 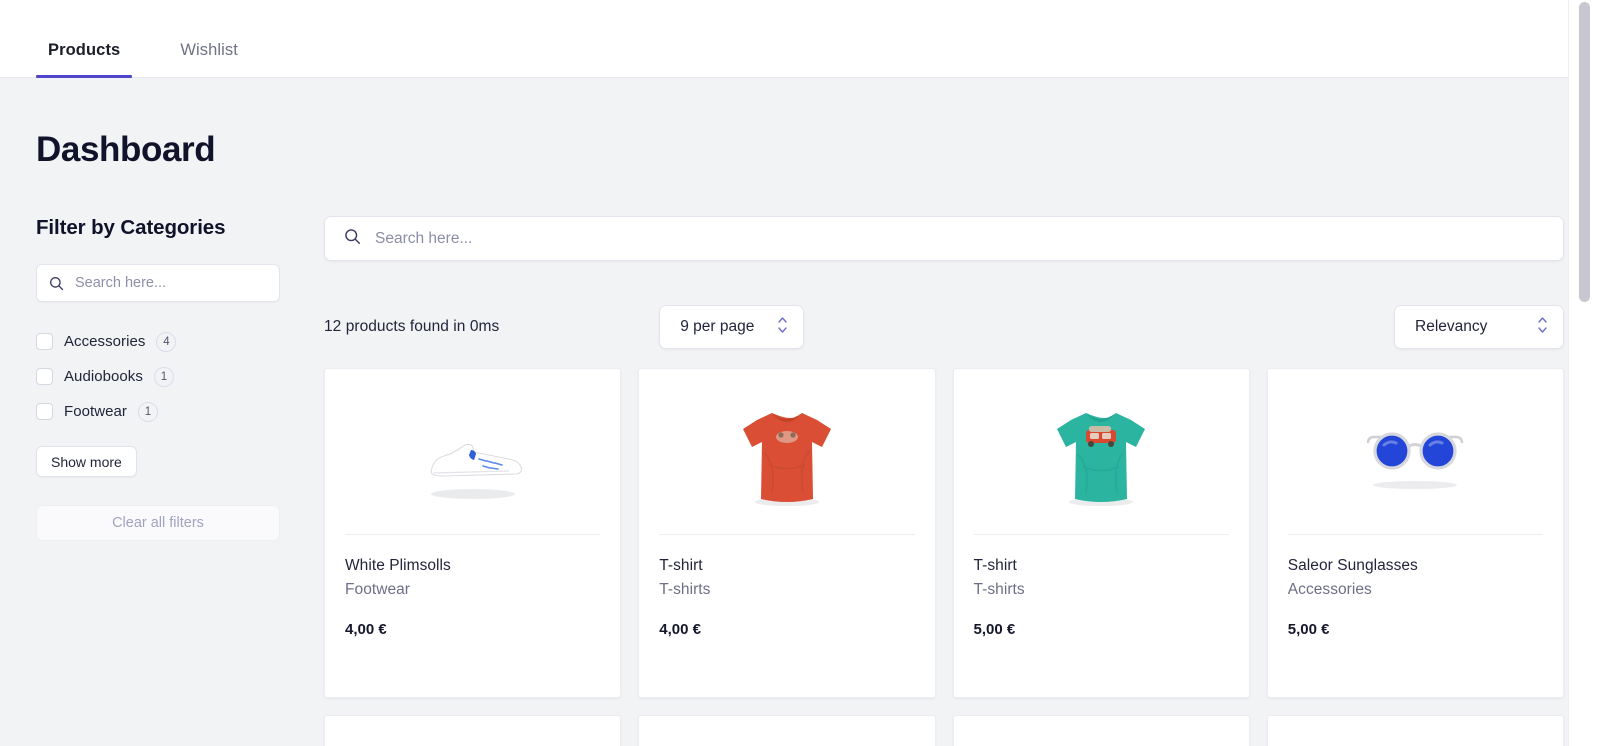 I want to click on sort-select: Relevancy, so click(x=1479, y=327).